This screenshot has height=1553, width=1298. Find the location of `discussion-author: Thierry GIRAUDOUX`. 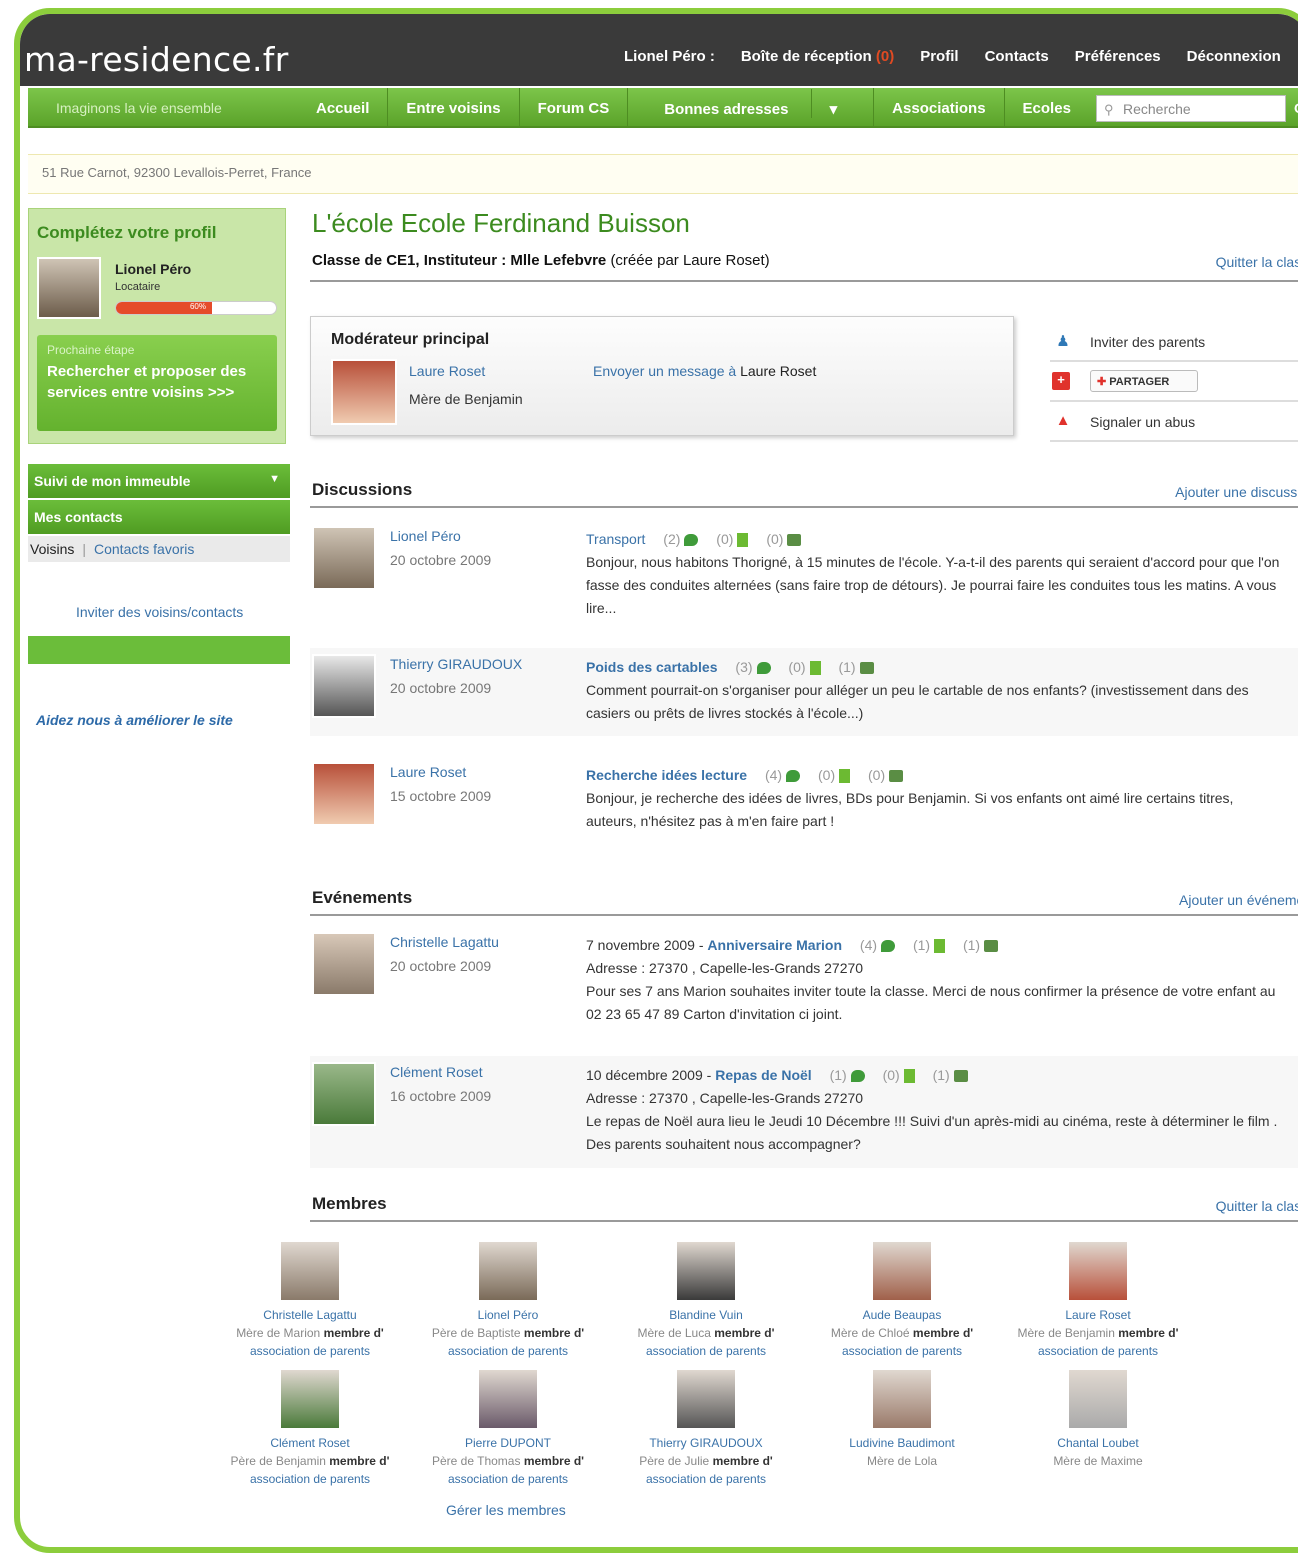

discussion-author: Thierry GIRAUDOUX is located at coordinates (456, 664).